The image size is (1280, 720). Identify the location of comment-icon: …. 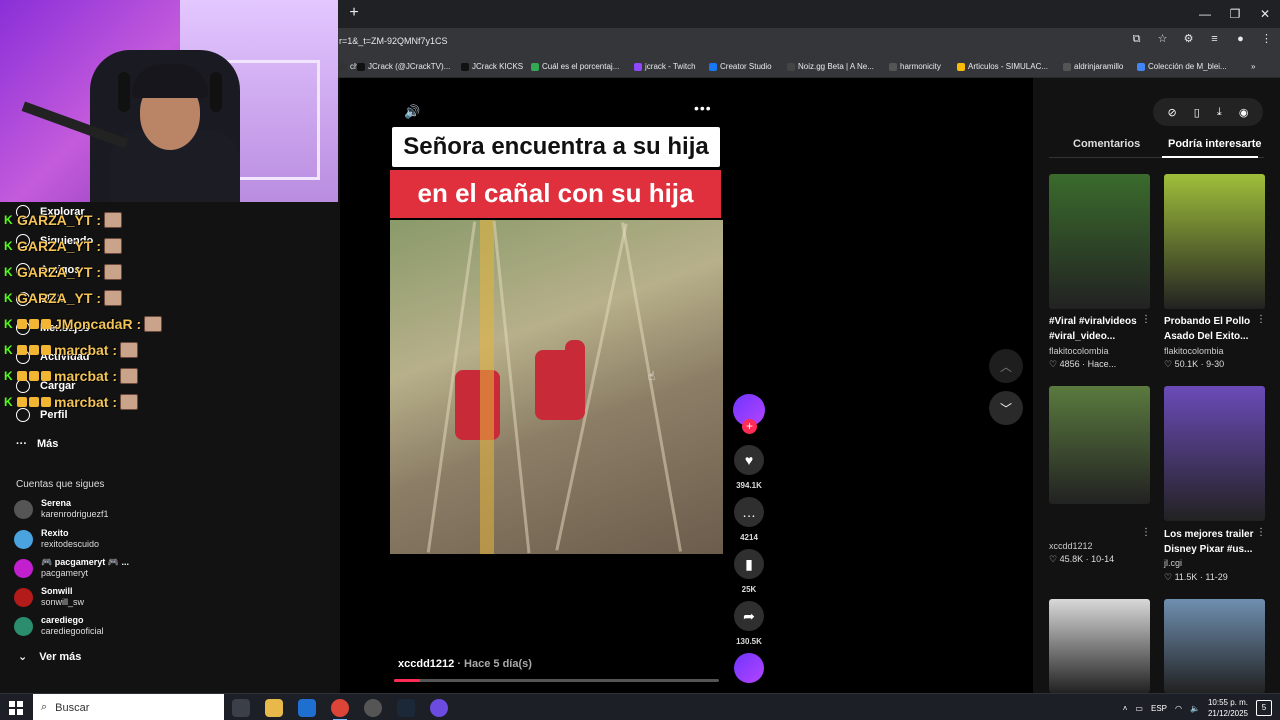
(749, 512).